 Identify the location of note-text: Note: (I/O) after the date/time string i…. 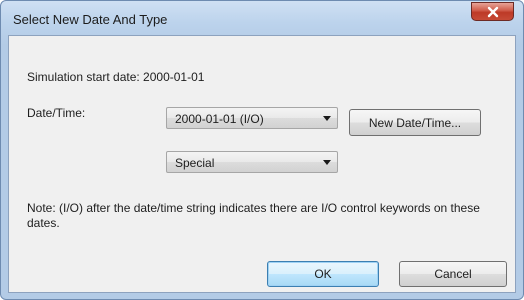
(253, 215).